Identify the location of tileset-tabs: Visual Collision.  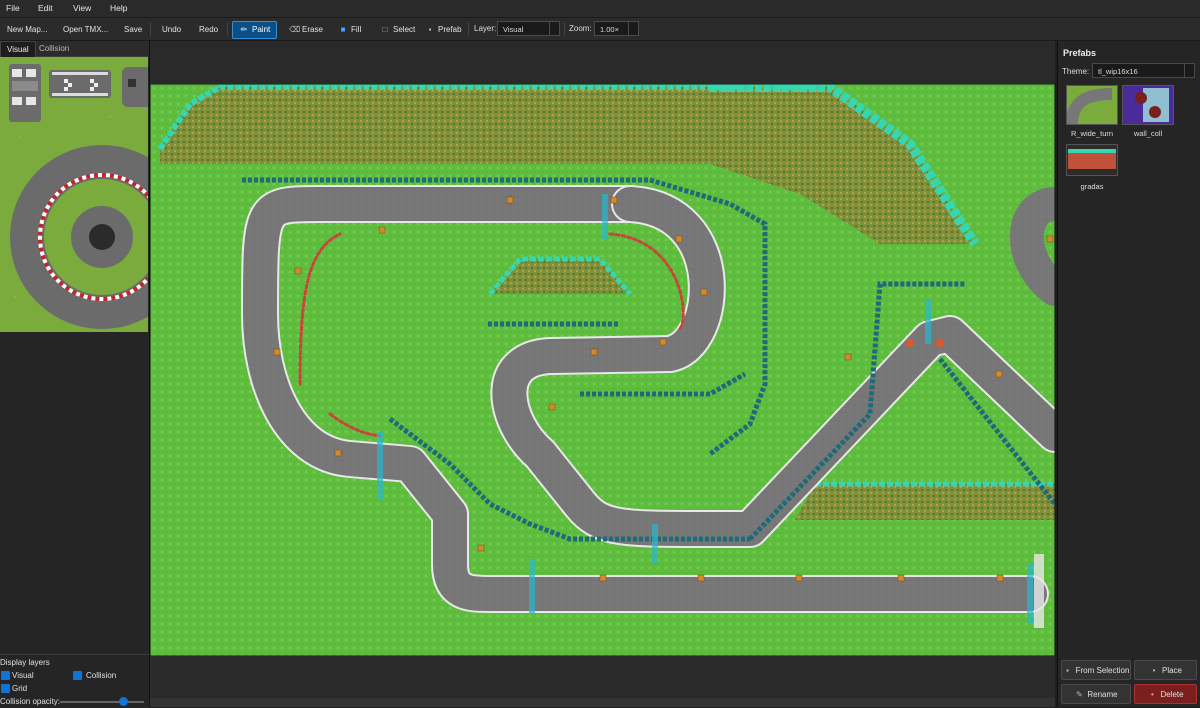
(74, 49).